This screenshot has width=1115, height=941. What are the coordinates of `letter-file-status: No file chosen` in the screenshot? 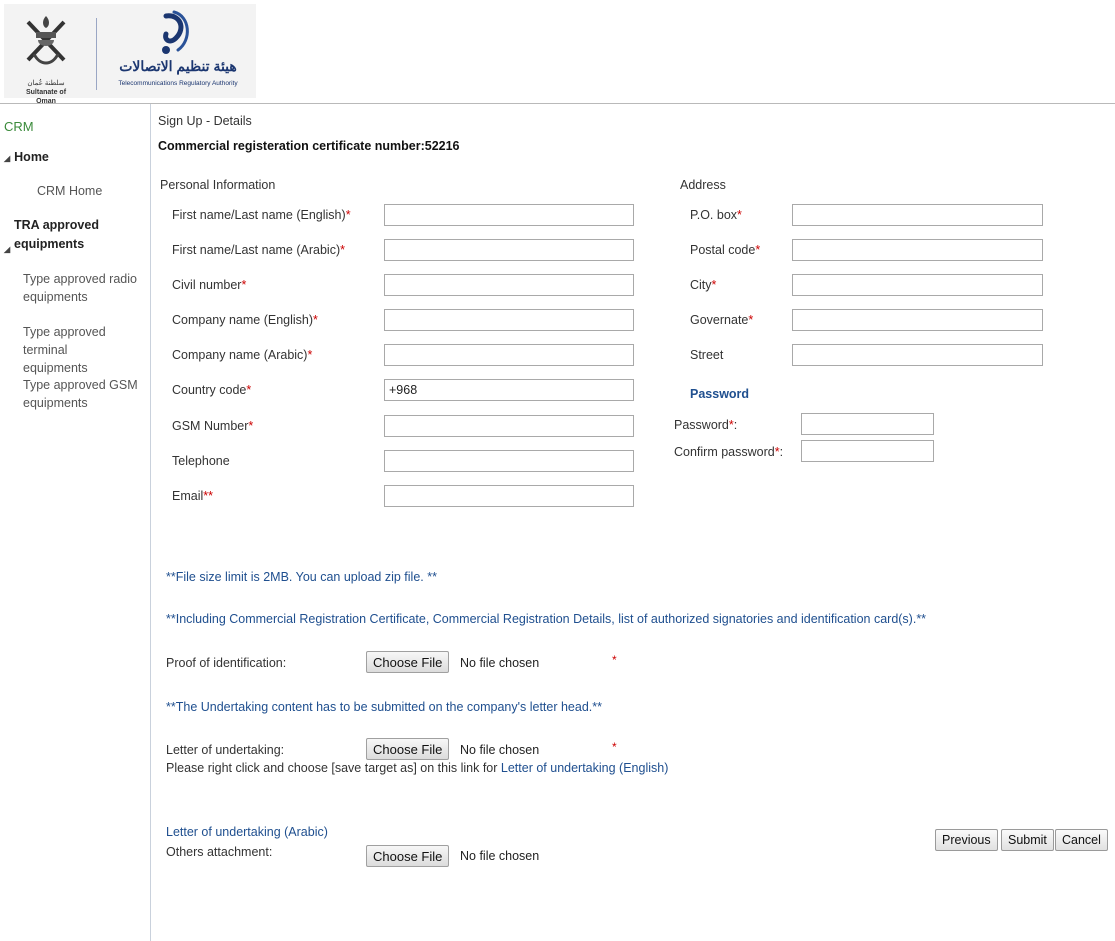 It's located at (500, 750).